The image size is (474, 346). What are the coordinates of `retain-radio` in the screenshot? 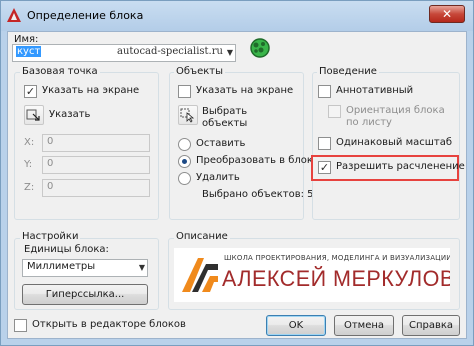 It's located at (184, 144).